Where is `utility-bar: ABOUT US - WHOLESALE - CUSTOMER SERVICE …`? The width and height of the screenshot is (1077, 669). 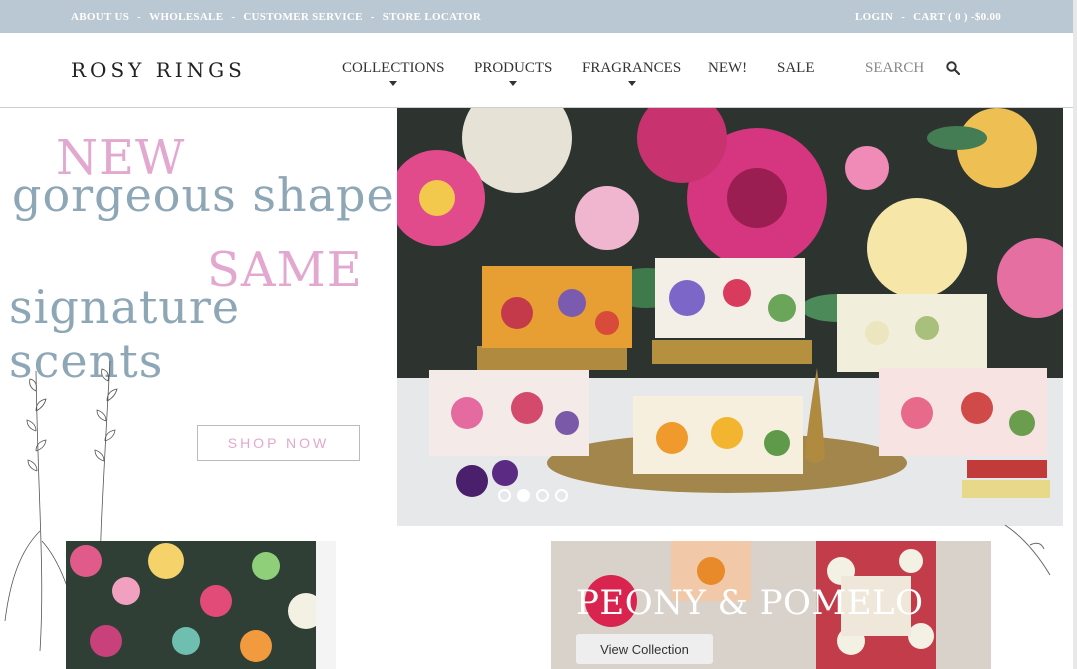 utility-bar: ABOUT US - WHOLESALE - CUSTOMER SERVICE … is located at coordinates (536, 16).